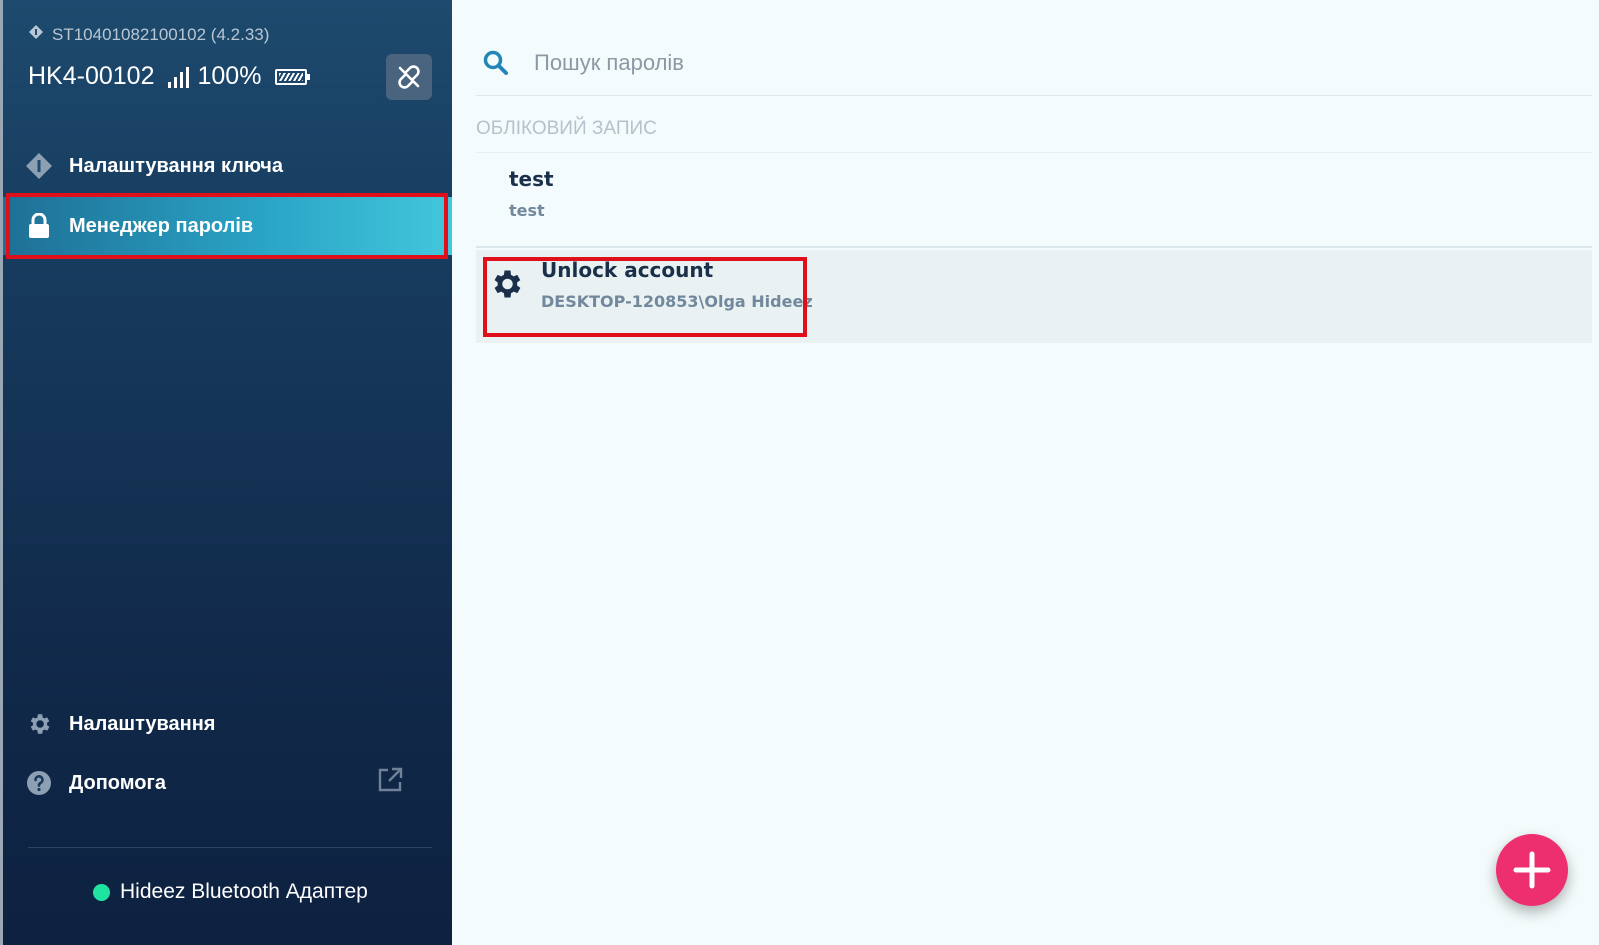 The width and height of the screenshot is (1599, 945). Describe the element at coordinates (39, 783) in the screenshot. I see `question-circle-icon` at that location.